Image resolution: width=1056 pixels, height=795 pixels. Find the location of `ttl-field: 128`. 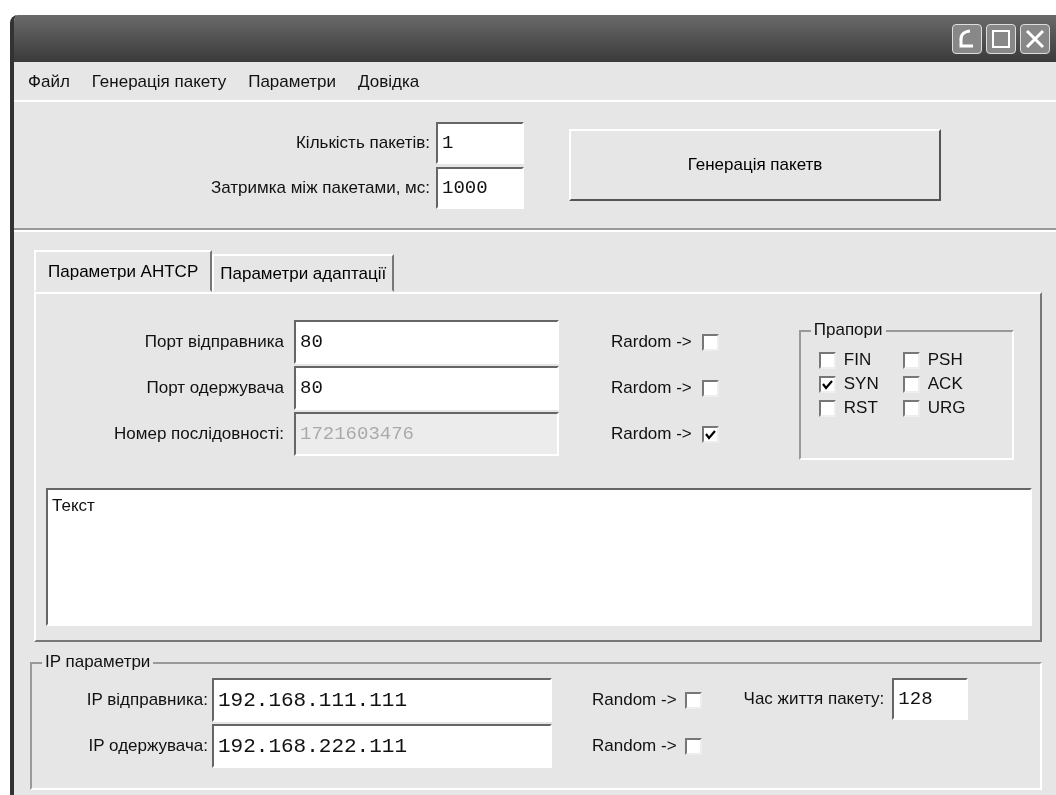

ttl-field: 128 is located at coordinates (930, 699).